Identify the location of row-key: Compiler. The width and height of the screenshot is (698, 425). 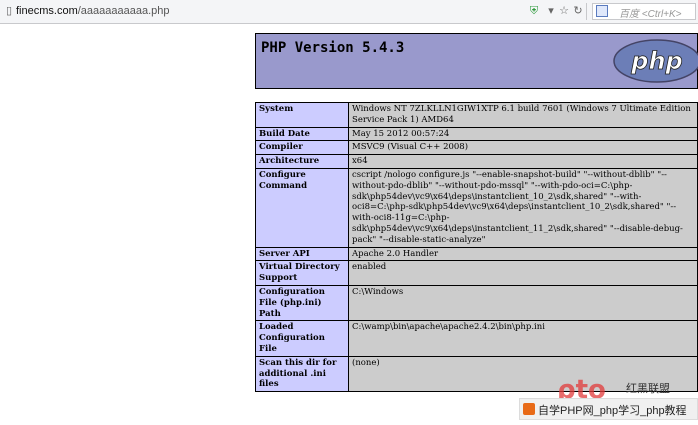
(302, 148).